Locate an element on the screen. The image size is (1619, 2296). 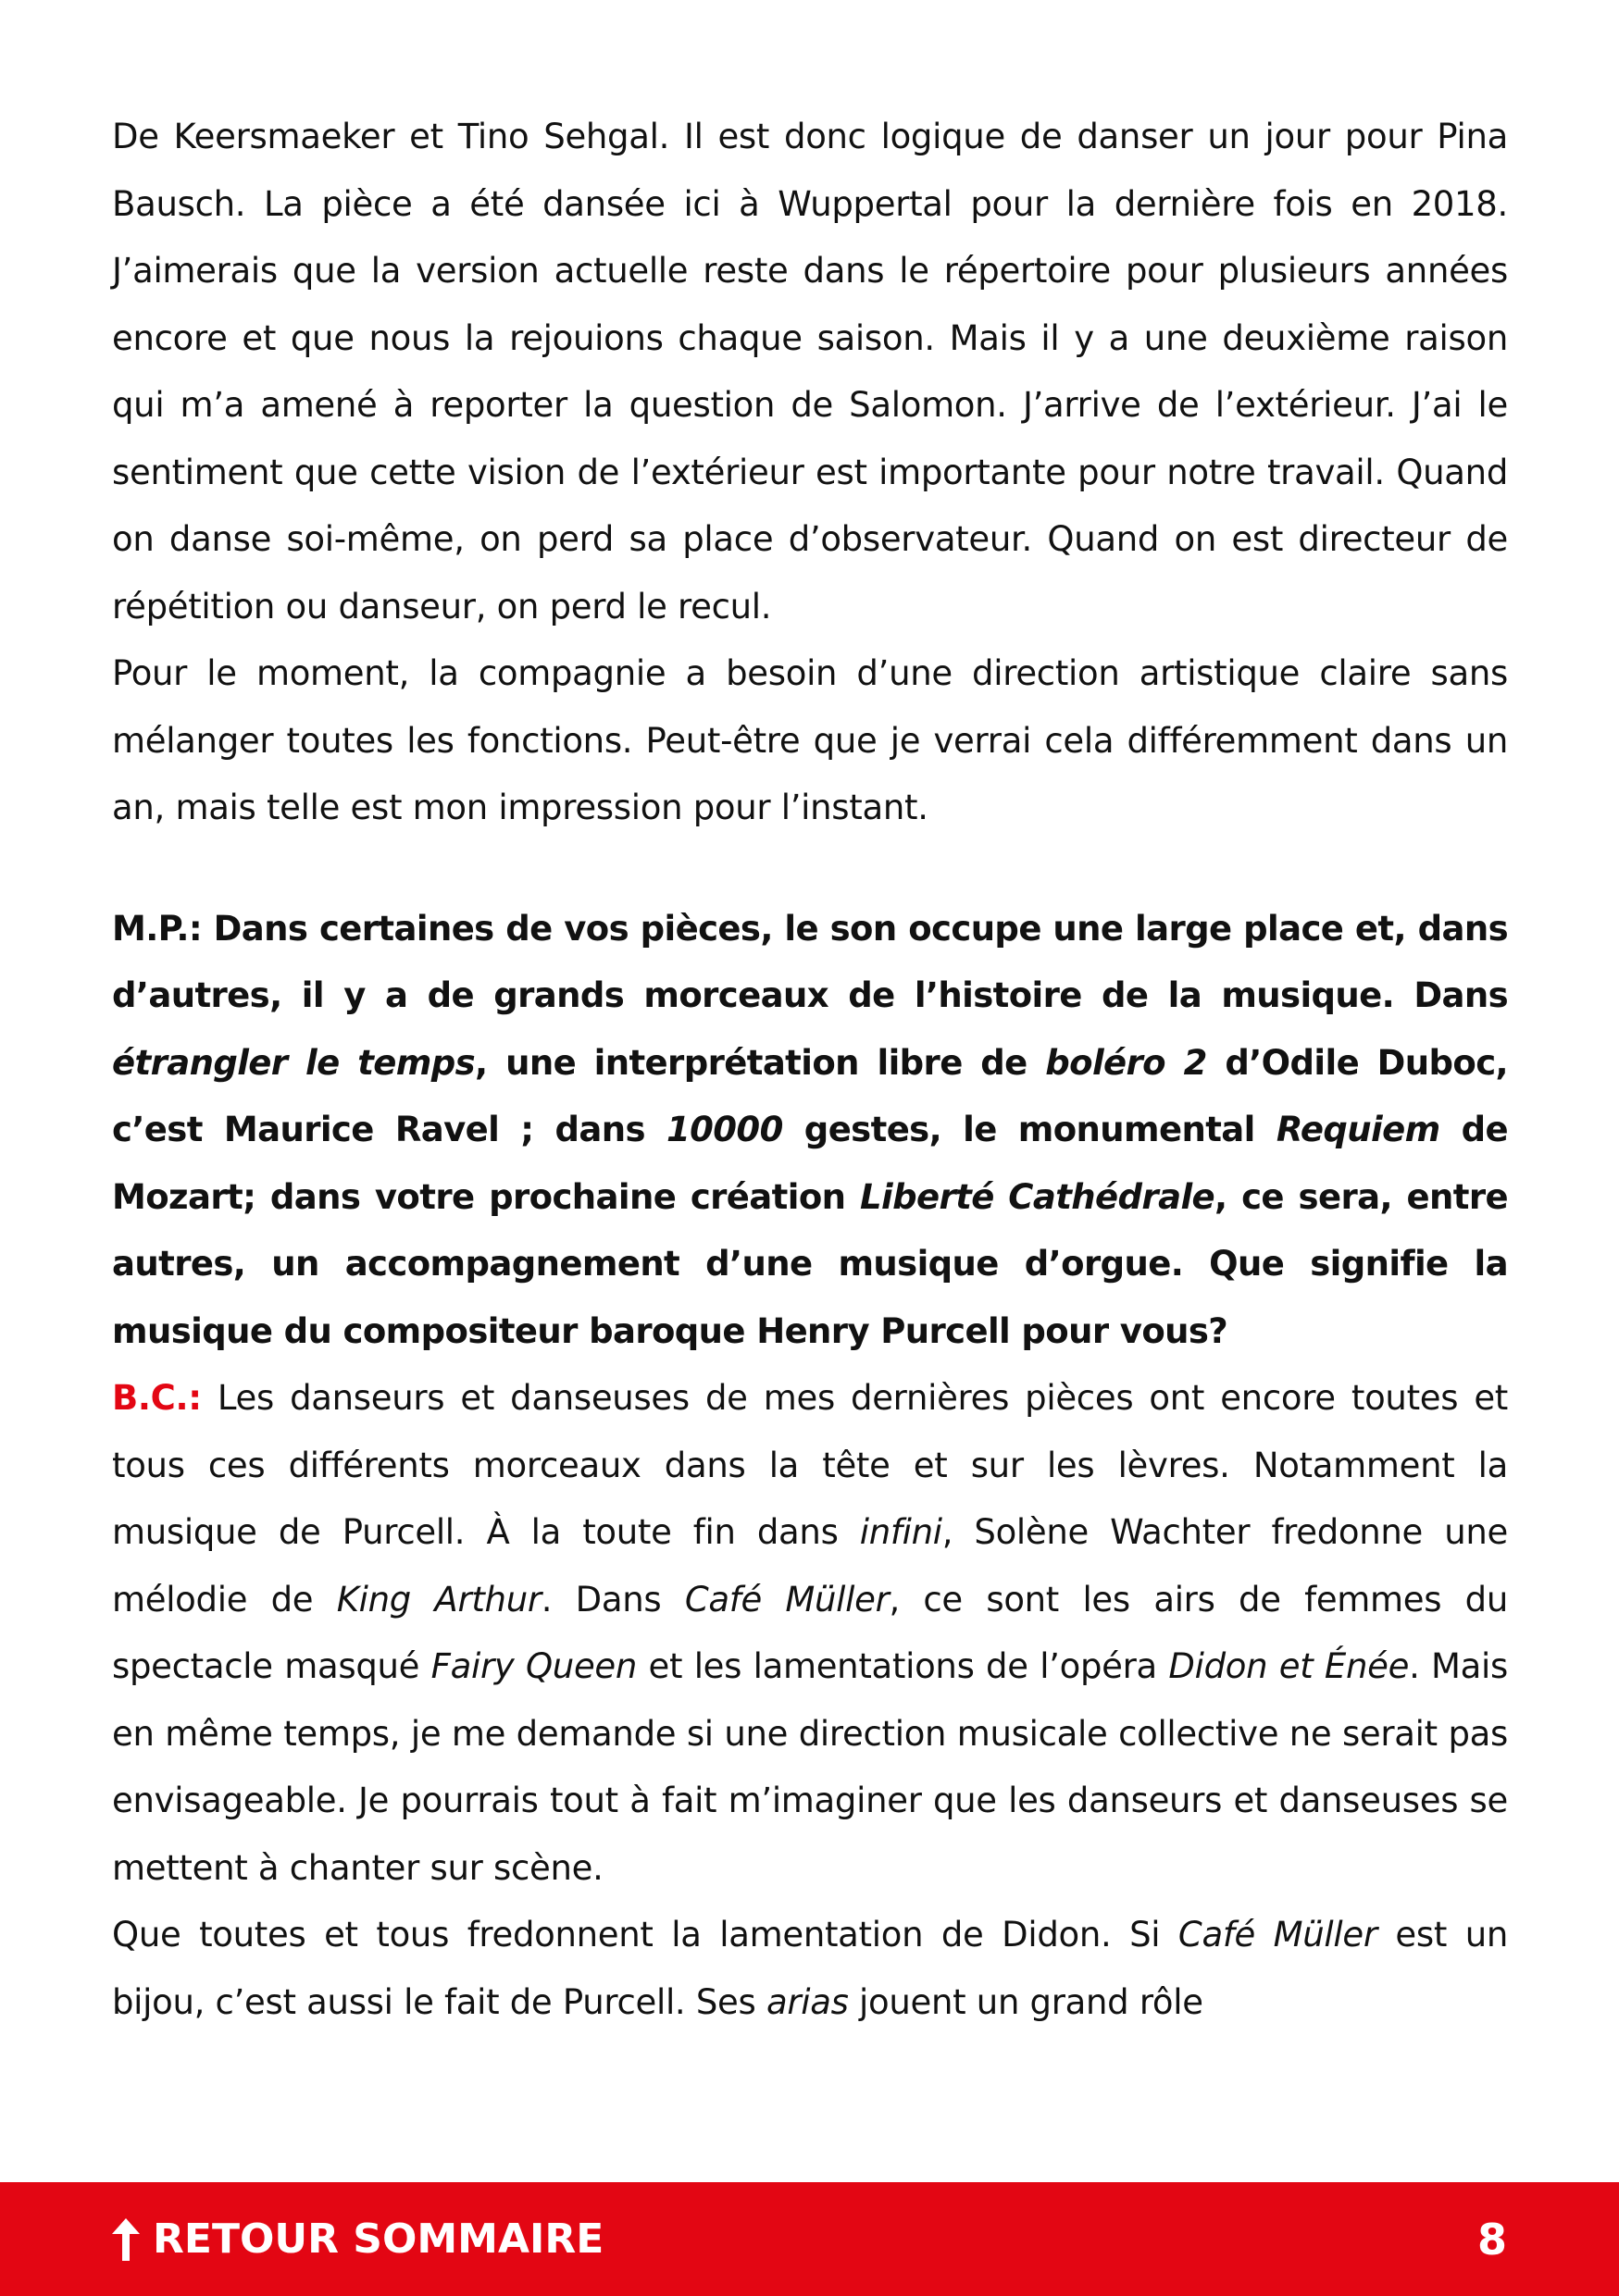
question-text: , une interprétation libre de is located at coordinates (761, 1063).